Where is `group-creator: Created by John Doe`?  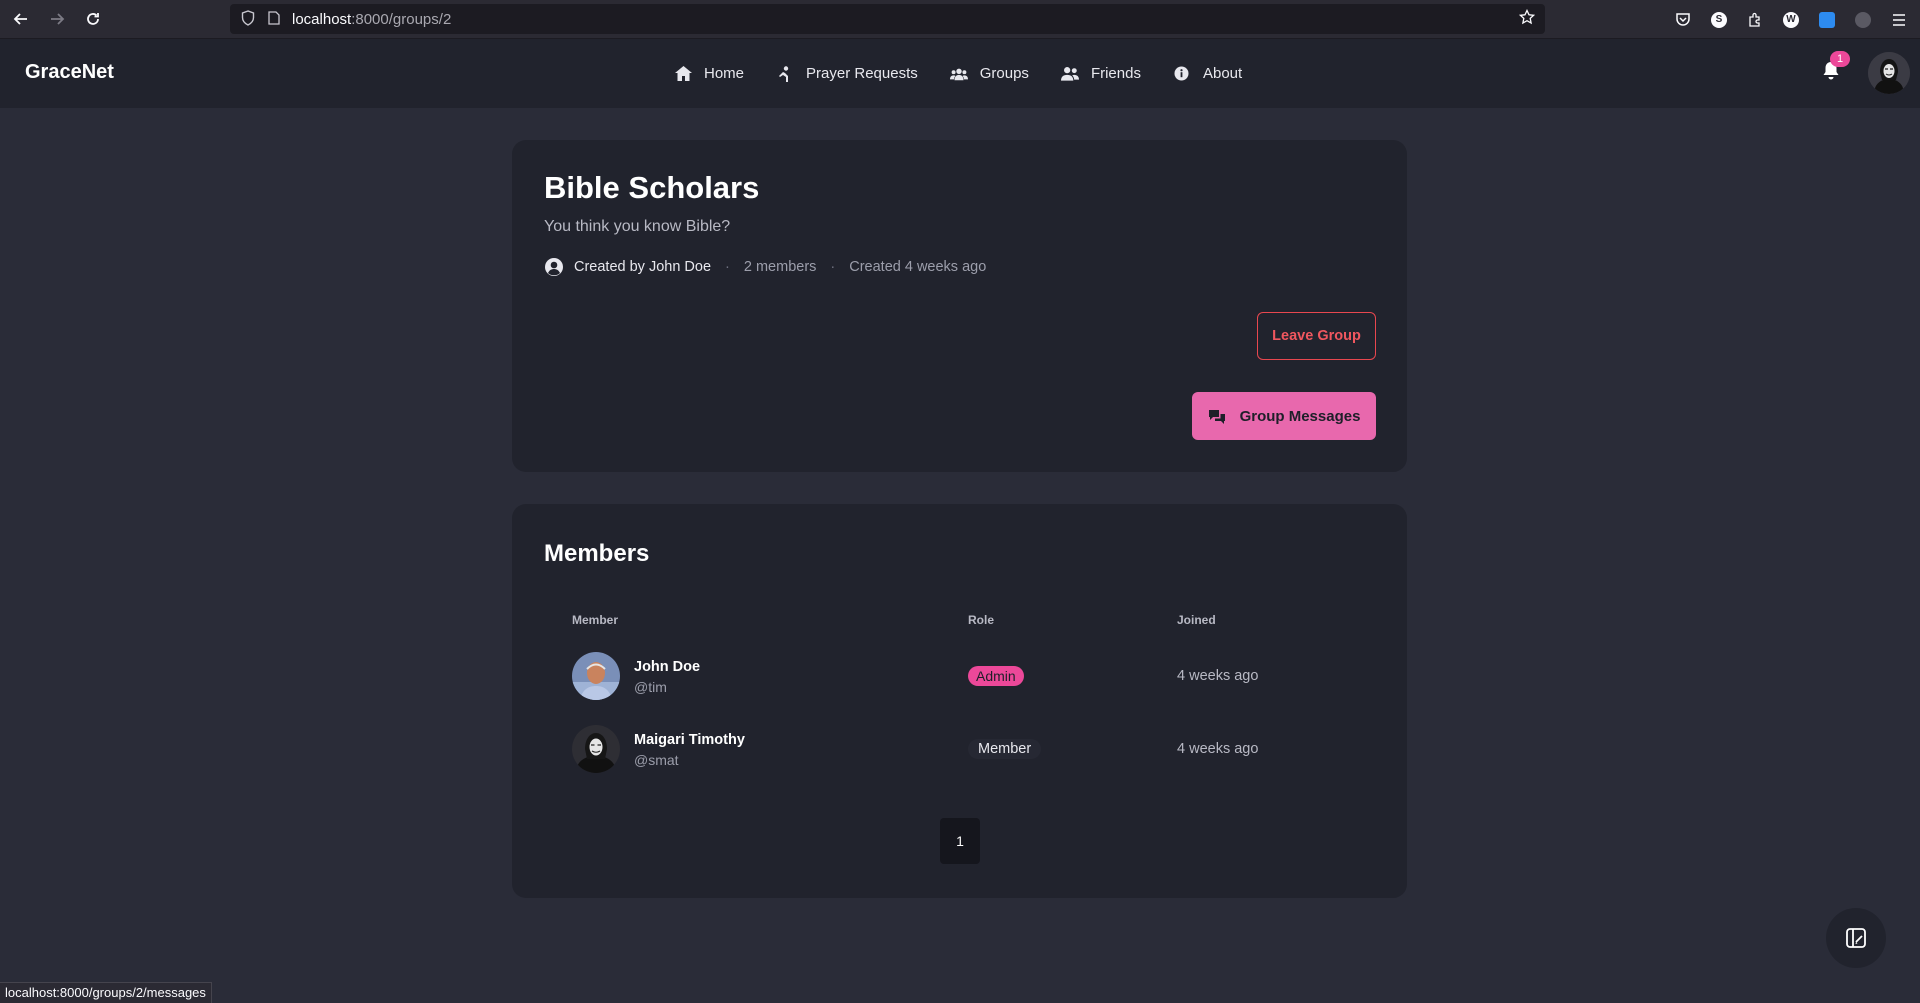
group-creator: Created by John Doe is located at coordinates (643, 267).